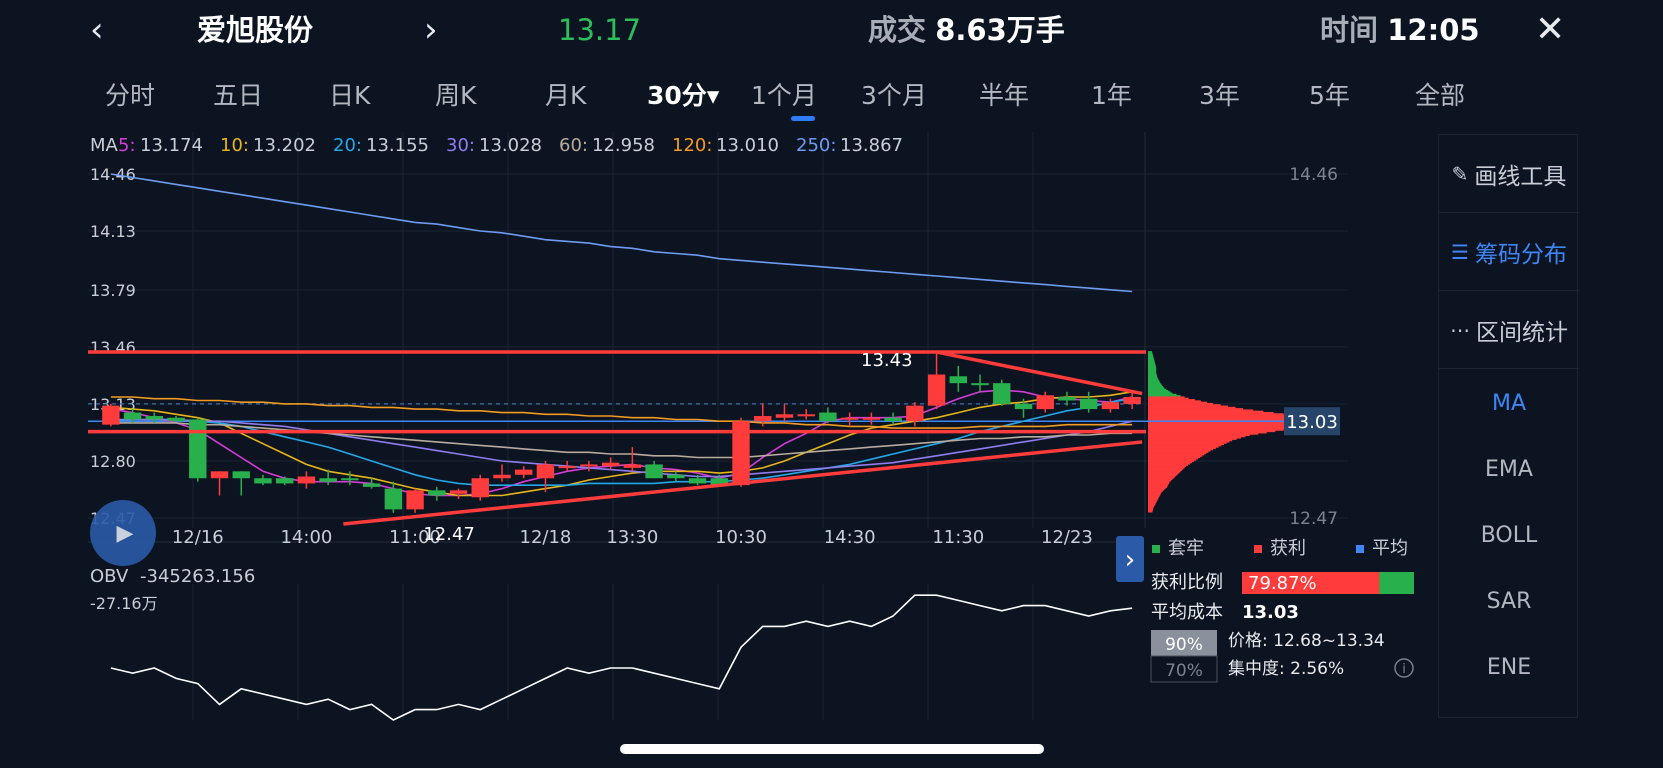  Describe the element at coordinates (1270, 612) in the screenshot. I see `avg-cost-value: 13.03` at that location.